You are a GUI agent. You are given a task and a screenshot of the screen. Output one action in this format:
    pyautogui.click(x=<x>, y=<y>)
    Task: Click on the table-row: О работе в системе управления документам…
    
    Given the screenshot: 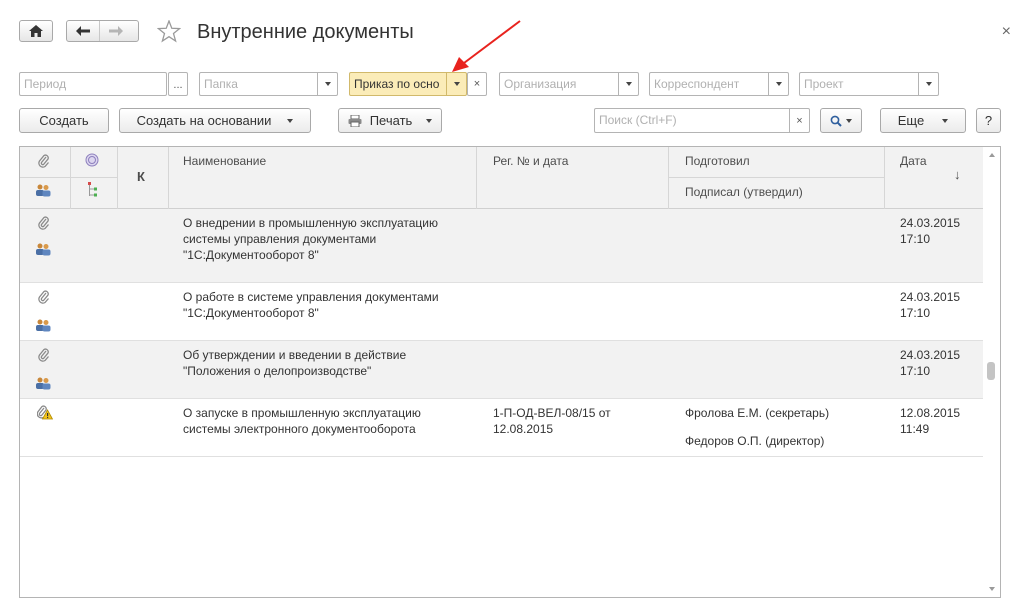 What is the action you would take?
    pyautogui.click(x=502, y=312)
    